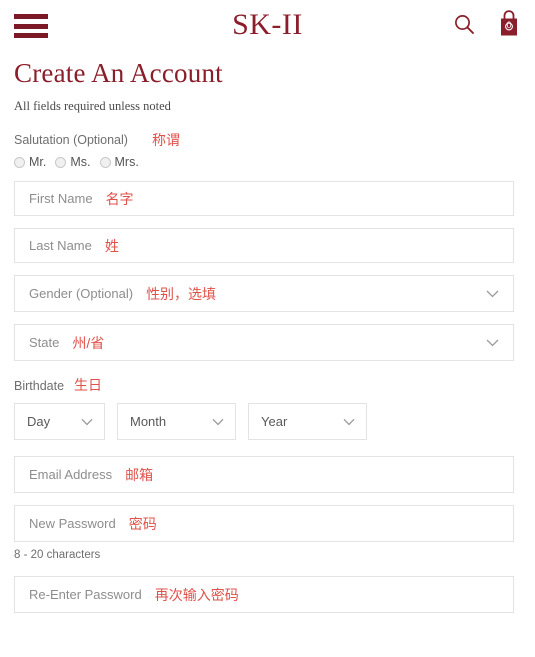  I want to click on header-actions: 0, so click(487, 24).